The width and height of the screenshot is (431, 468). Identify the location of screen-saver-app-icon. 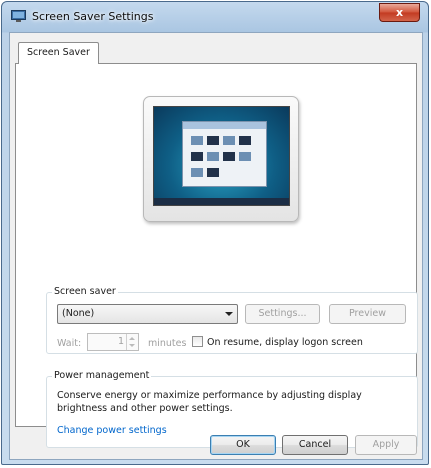
(18, 16).